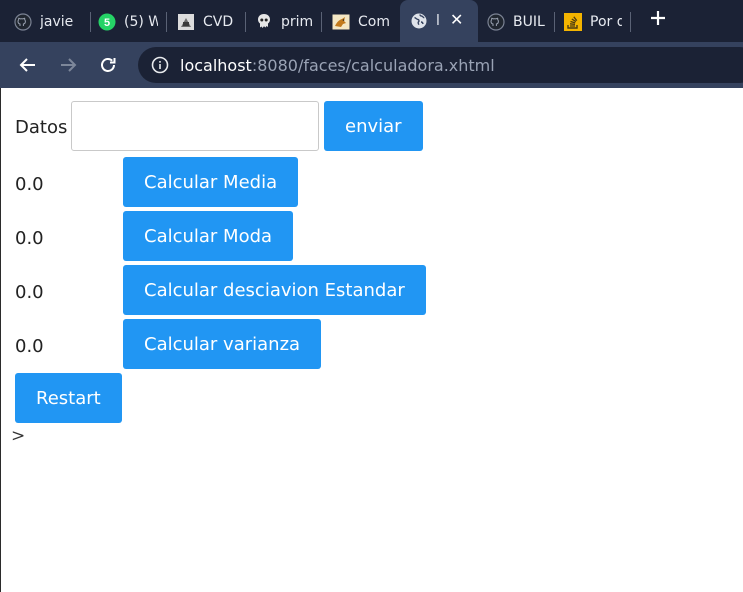 This screenshot has height=592, width=743. I want to click on tab-title: l, so click(438, 21).